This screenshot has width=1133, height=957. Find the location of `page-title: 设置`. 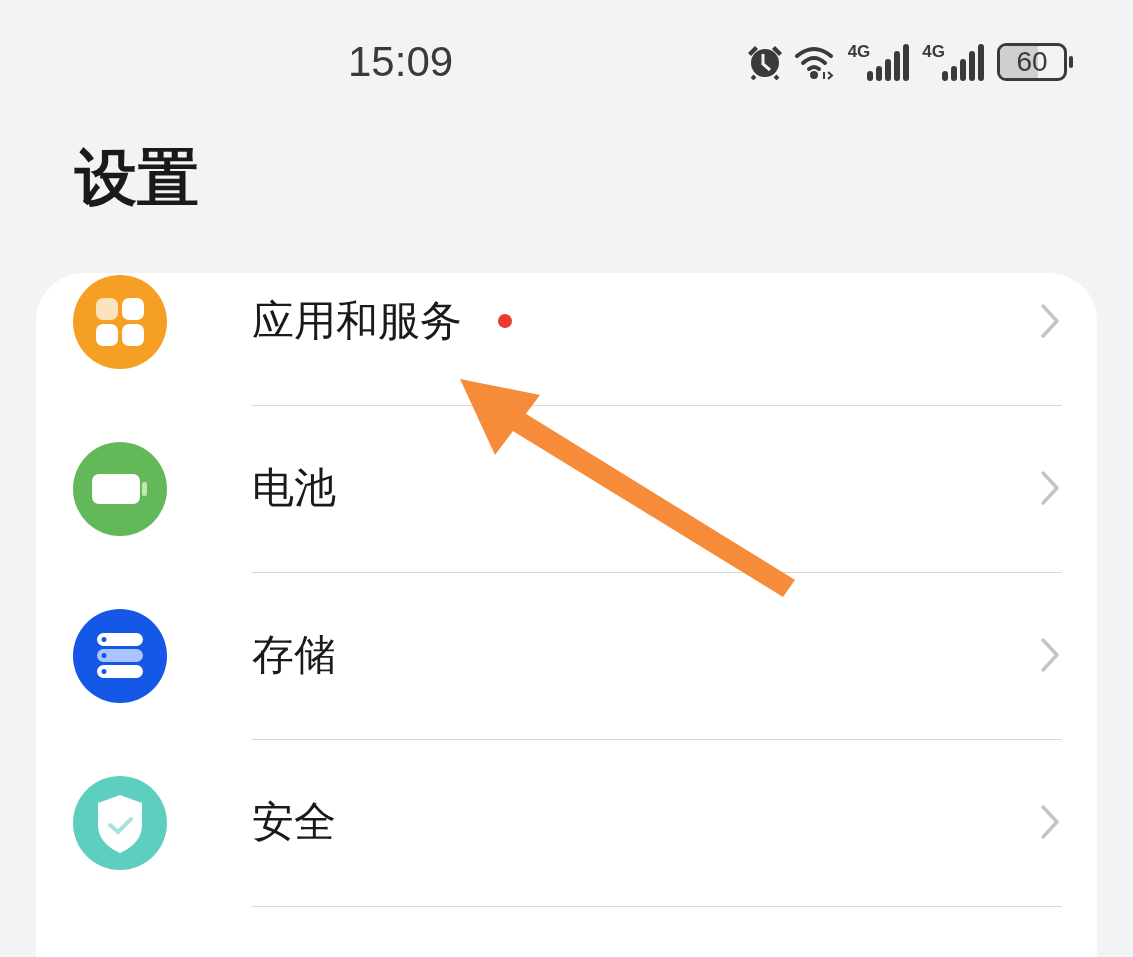

page-title: 设置 is located at coordinates (137, 180).